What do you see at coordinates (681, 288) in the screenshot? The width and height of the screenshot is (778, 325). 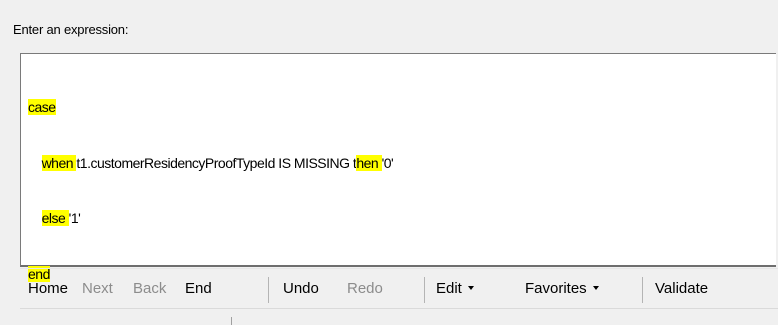 I see `validate-button: Validate` at bounding box center [681, 288].